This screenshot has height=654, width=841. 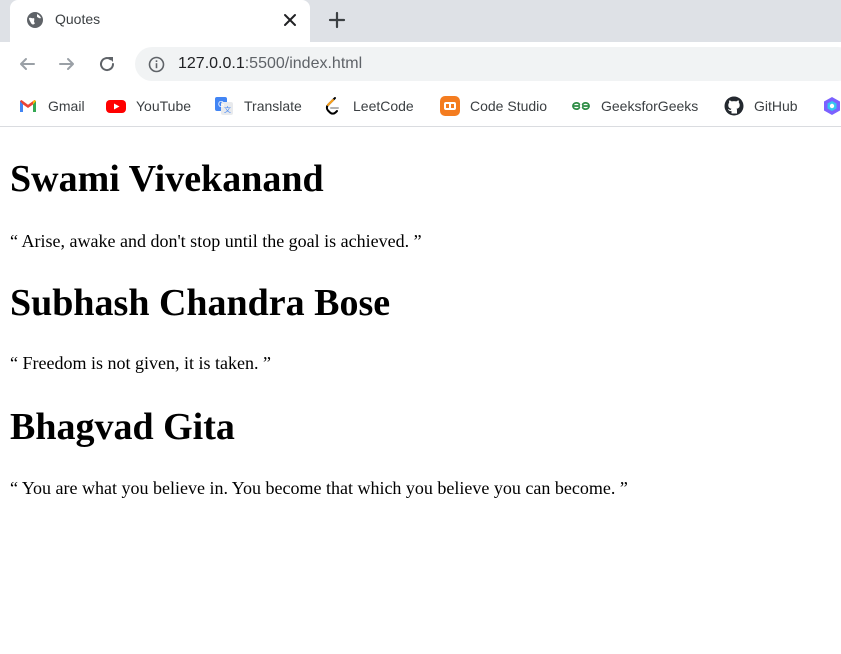 What do you see at coordinates (650, 106) in the screenshot?
I see `bookmark-label: GeeksforGeeks` at bounding box center [650, 106].